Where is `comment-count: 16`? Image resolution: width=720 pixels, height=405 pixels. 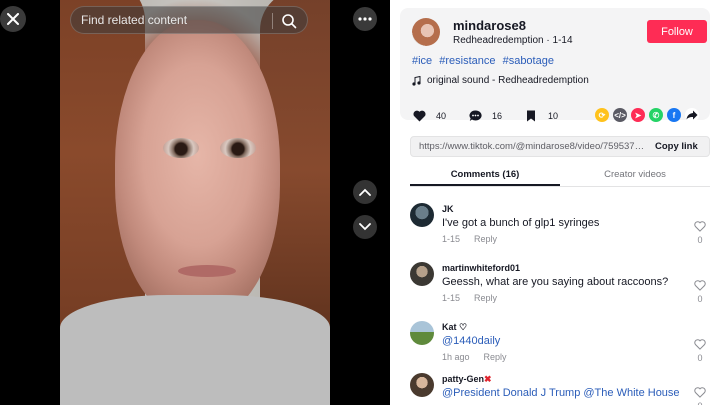
comment-count: 16 is located at coordinates (497, 116).